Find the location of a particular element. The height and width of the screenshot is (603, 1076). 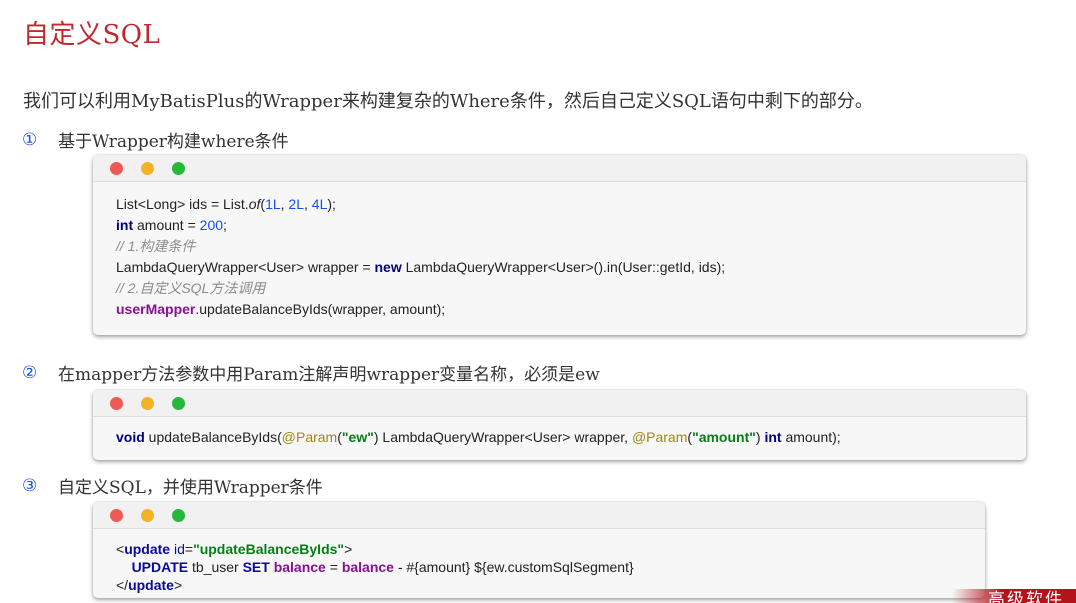

brand-banner: 高级软件 is located at coordinates (1014, 596).